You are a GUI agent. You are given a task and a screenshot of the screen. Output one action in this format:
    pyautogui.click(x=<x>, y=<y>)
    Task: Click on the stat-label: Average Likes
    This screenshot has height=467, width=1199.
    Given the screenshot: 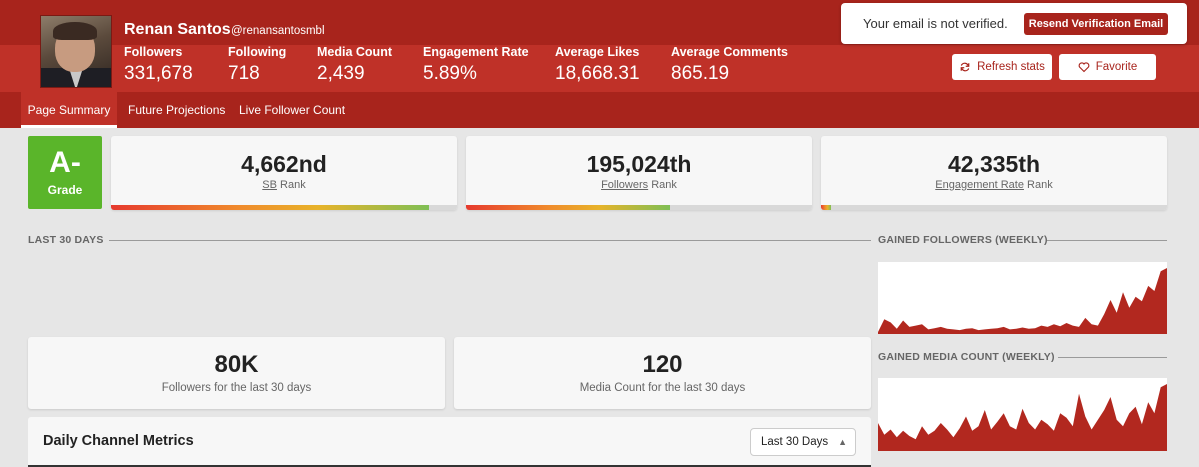 What is the action you would take?
    pyautogui.click(x=597, y=52)
    